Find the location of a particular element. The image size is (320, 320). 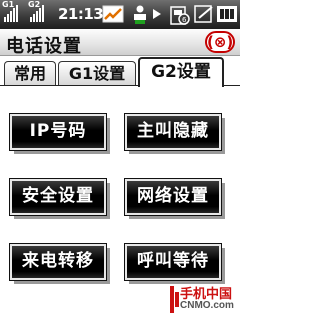

ip-number-button: IP号码 is located at coordinates (58, 132).